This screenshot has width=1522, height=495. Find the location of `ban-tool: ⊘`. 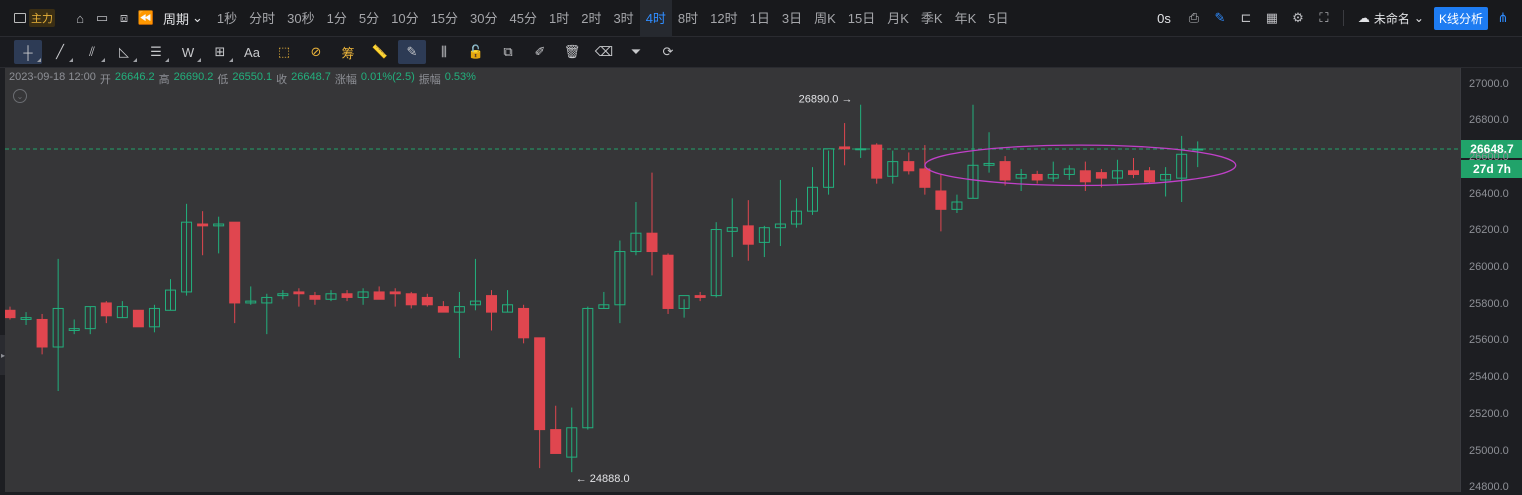

ban-tool: ⊘ is located at coordinates (316, 52).